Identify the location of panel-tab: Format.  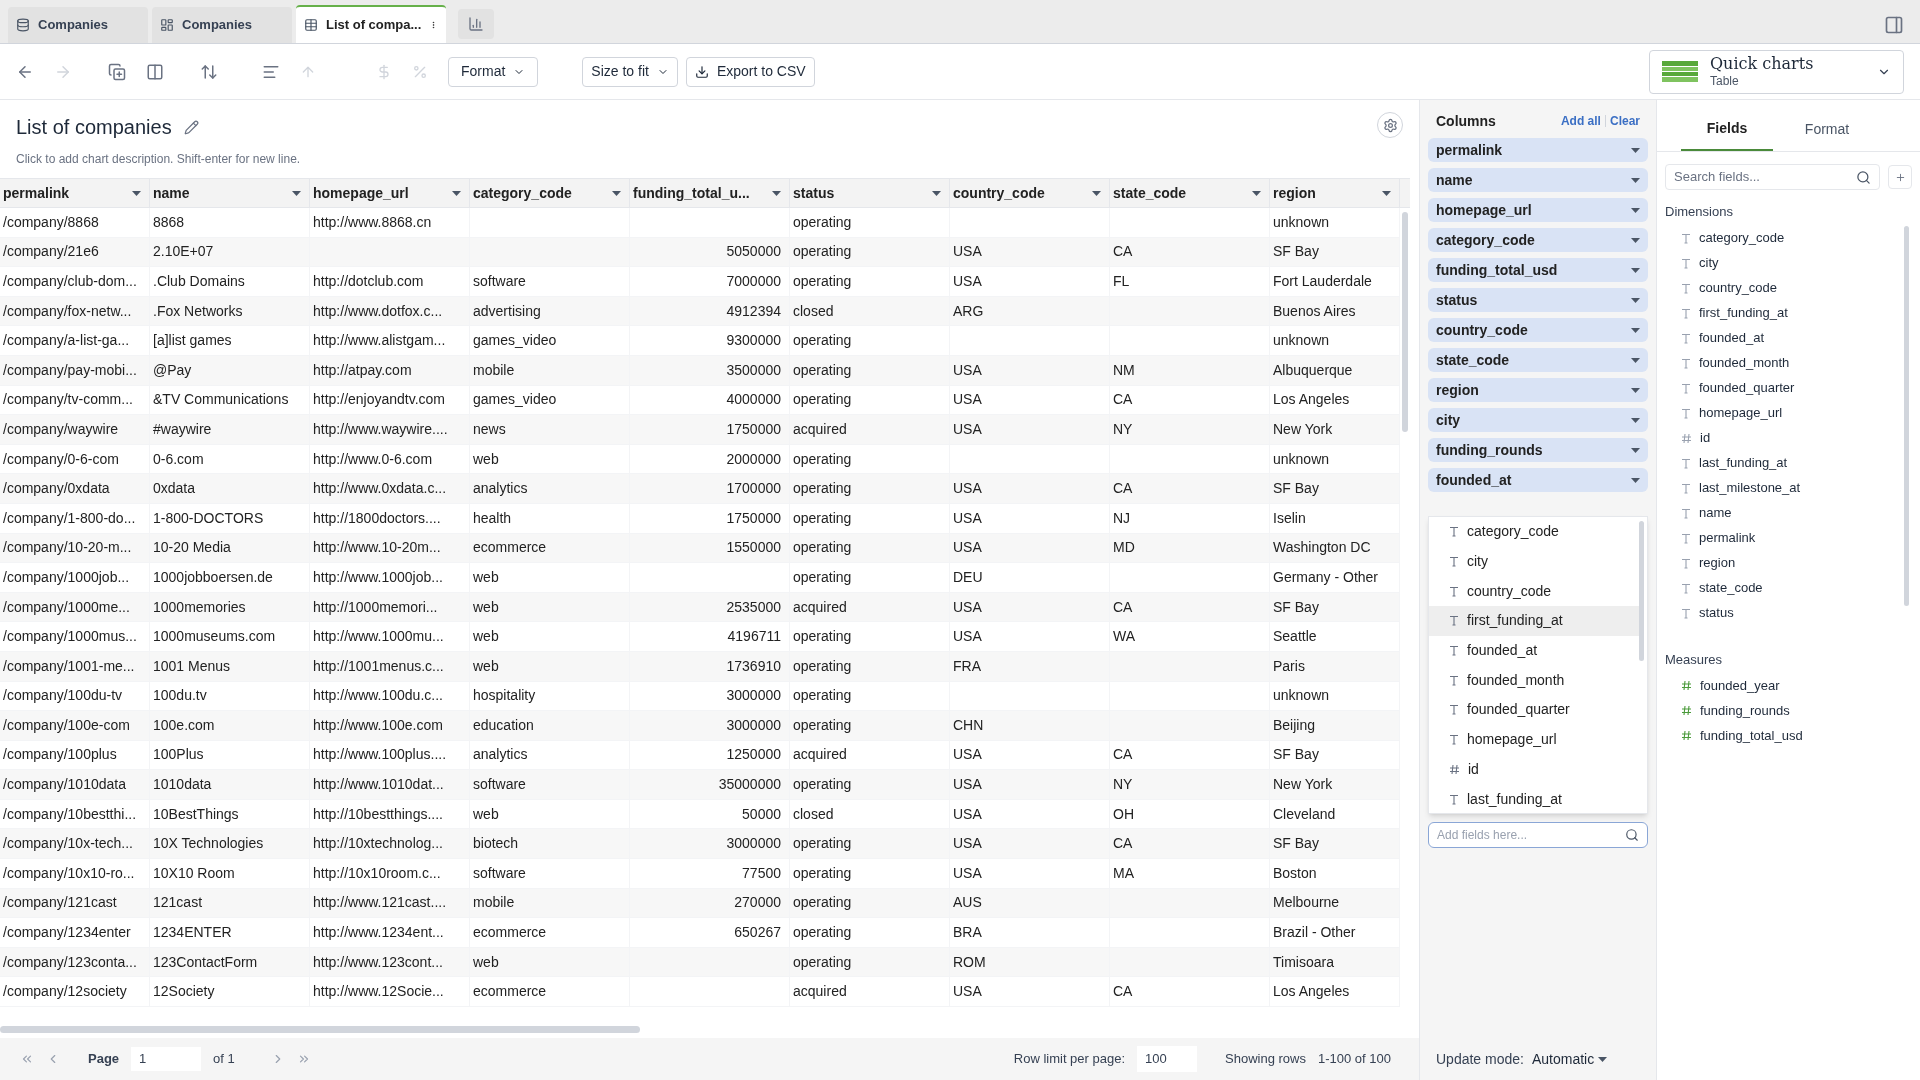
(1827, 129).